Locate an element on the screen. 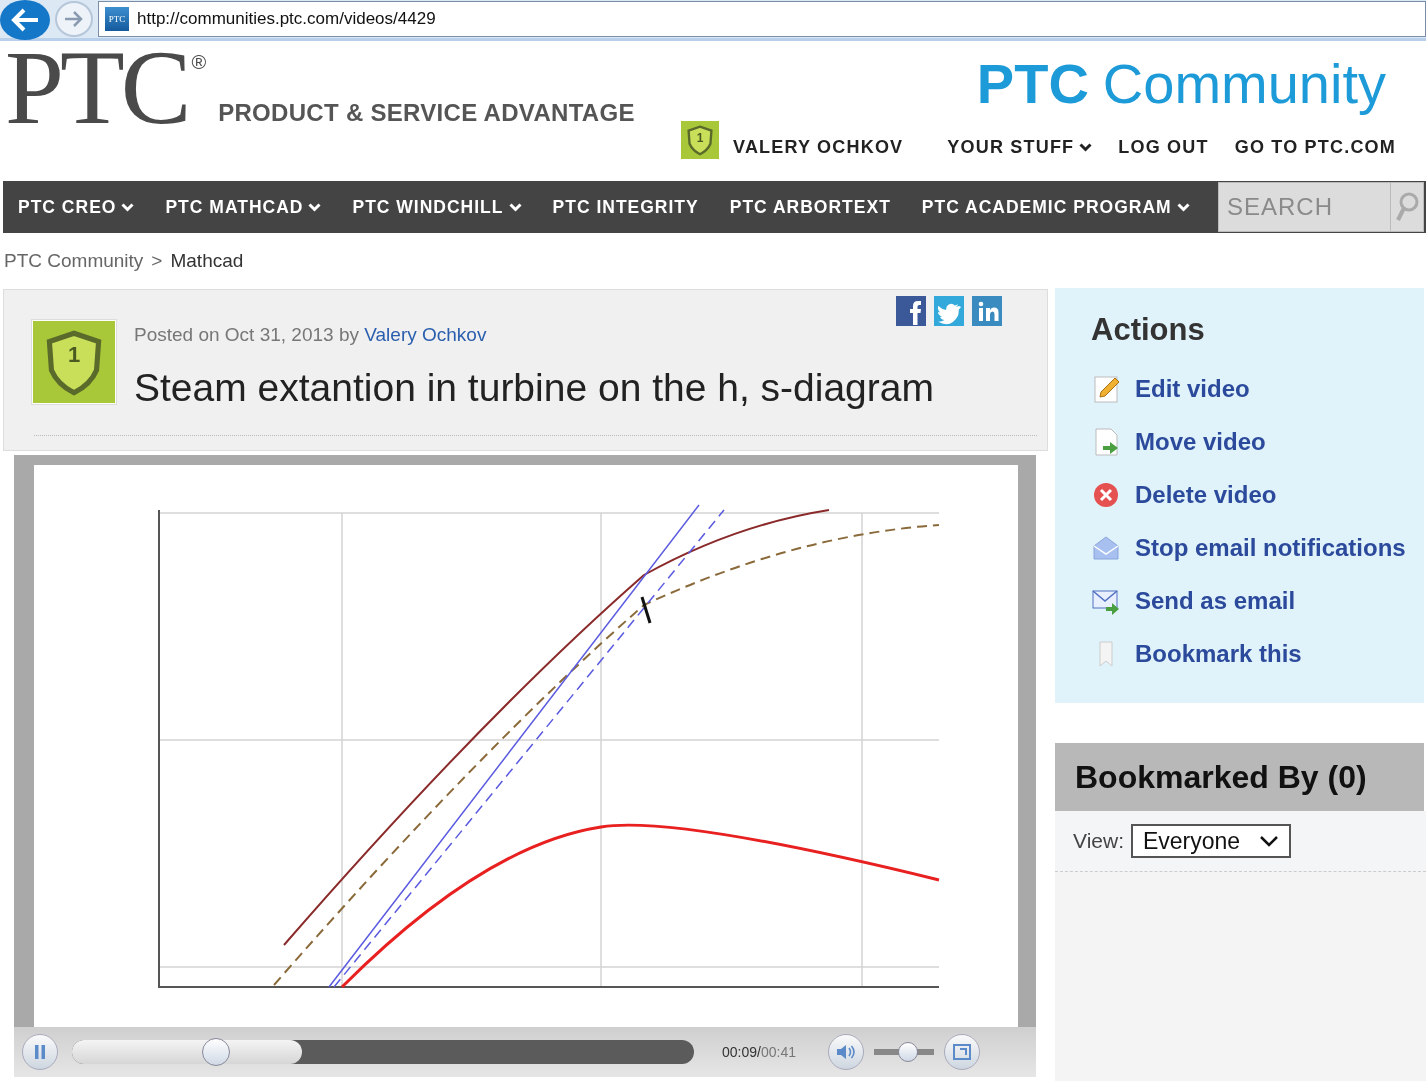  nav-item: PTC MATHCAD is located at coordinates (243, 207).